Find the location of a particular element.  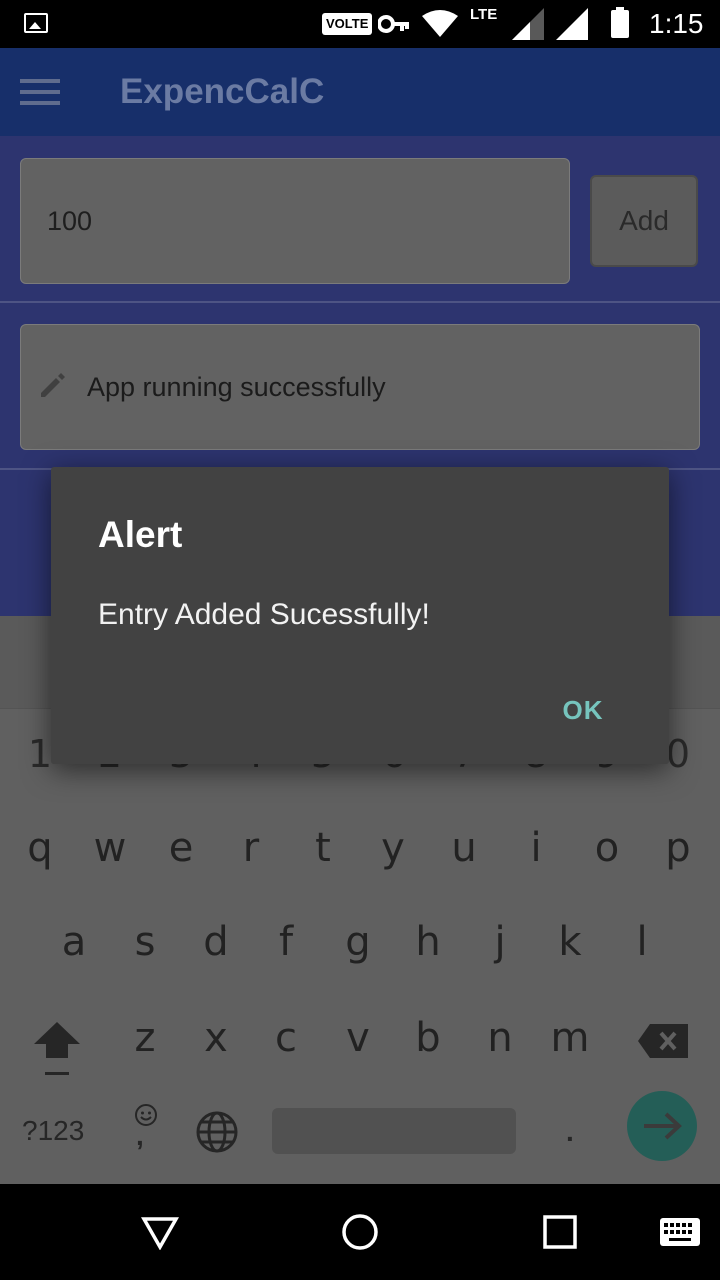

note-input: App running successfully is located at coordinates (360, 387).